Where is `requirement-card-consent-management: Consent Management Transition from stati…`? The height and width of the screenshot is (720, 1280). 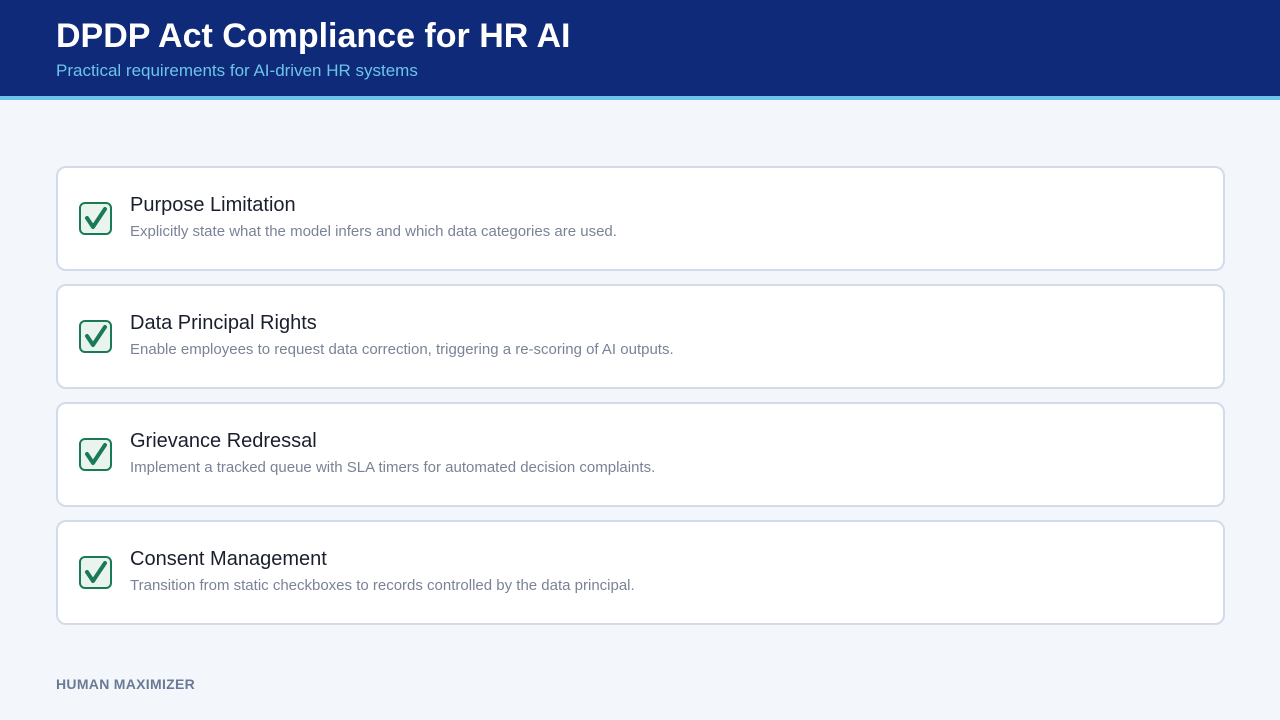 requirement-card-consent-management: Consent Management Transition from stati… is located at coordinates (640, 572).